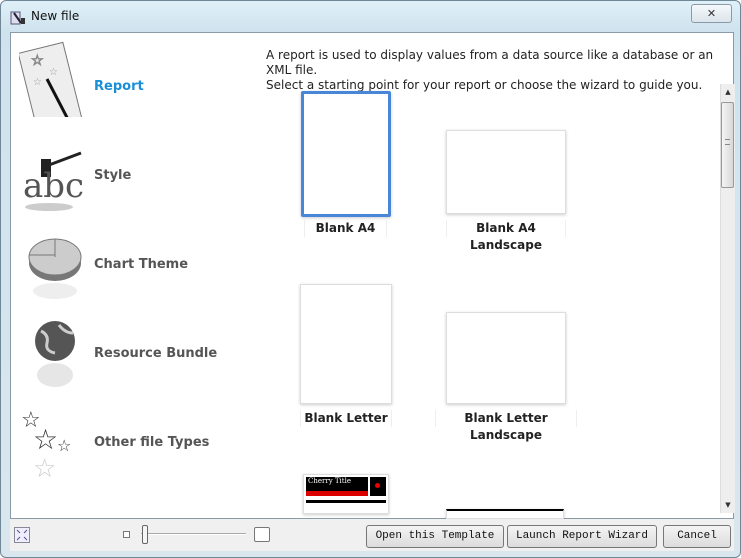 The image size is (741, 558). Describe the element at coordinates (346, 418) in the screenshot. I see `template-label: Blank Letter` at that location.